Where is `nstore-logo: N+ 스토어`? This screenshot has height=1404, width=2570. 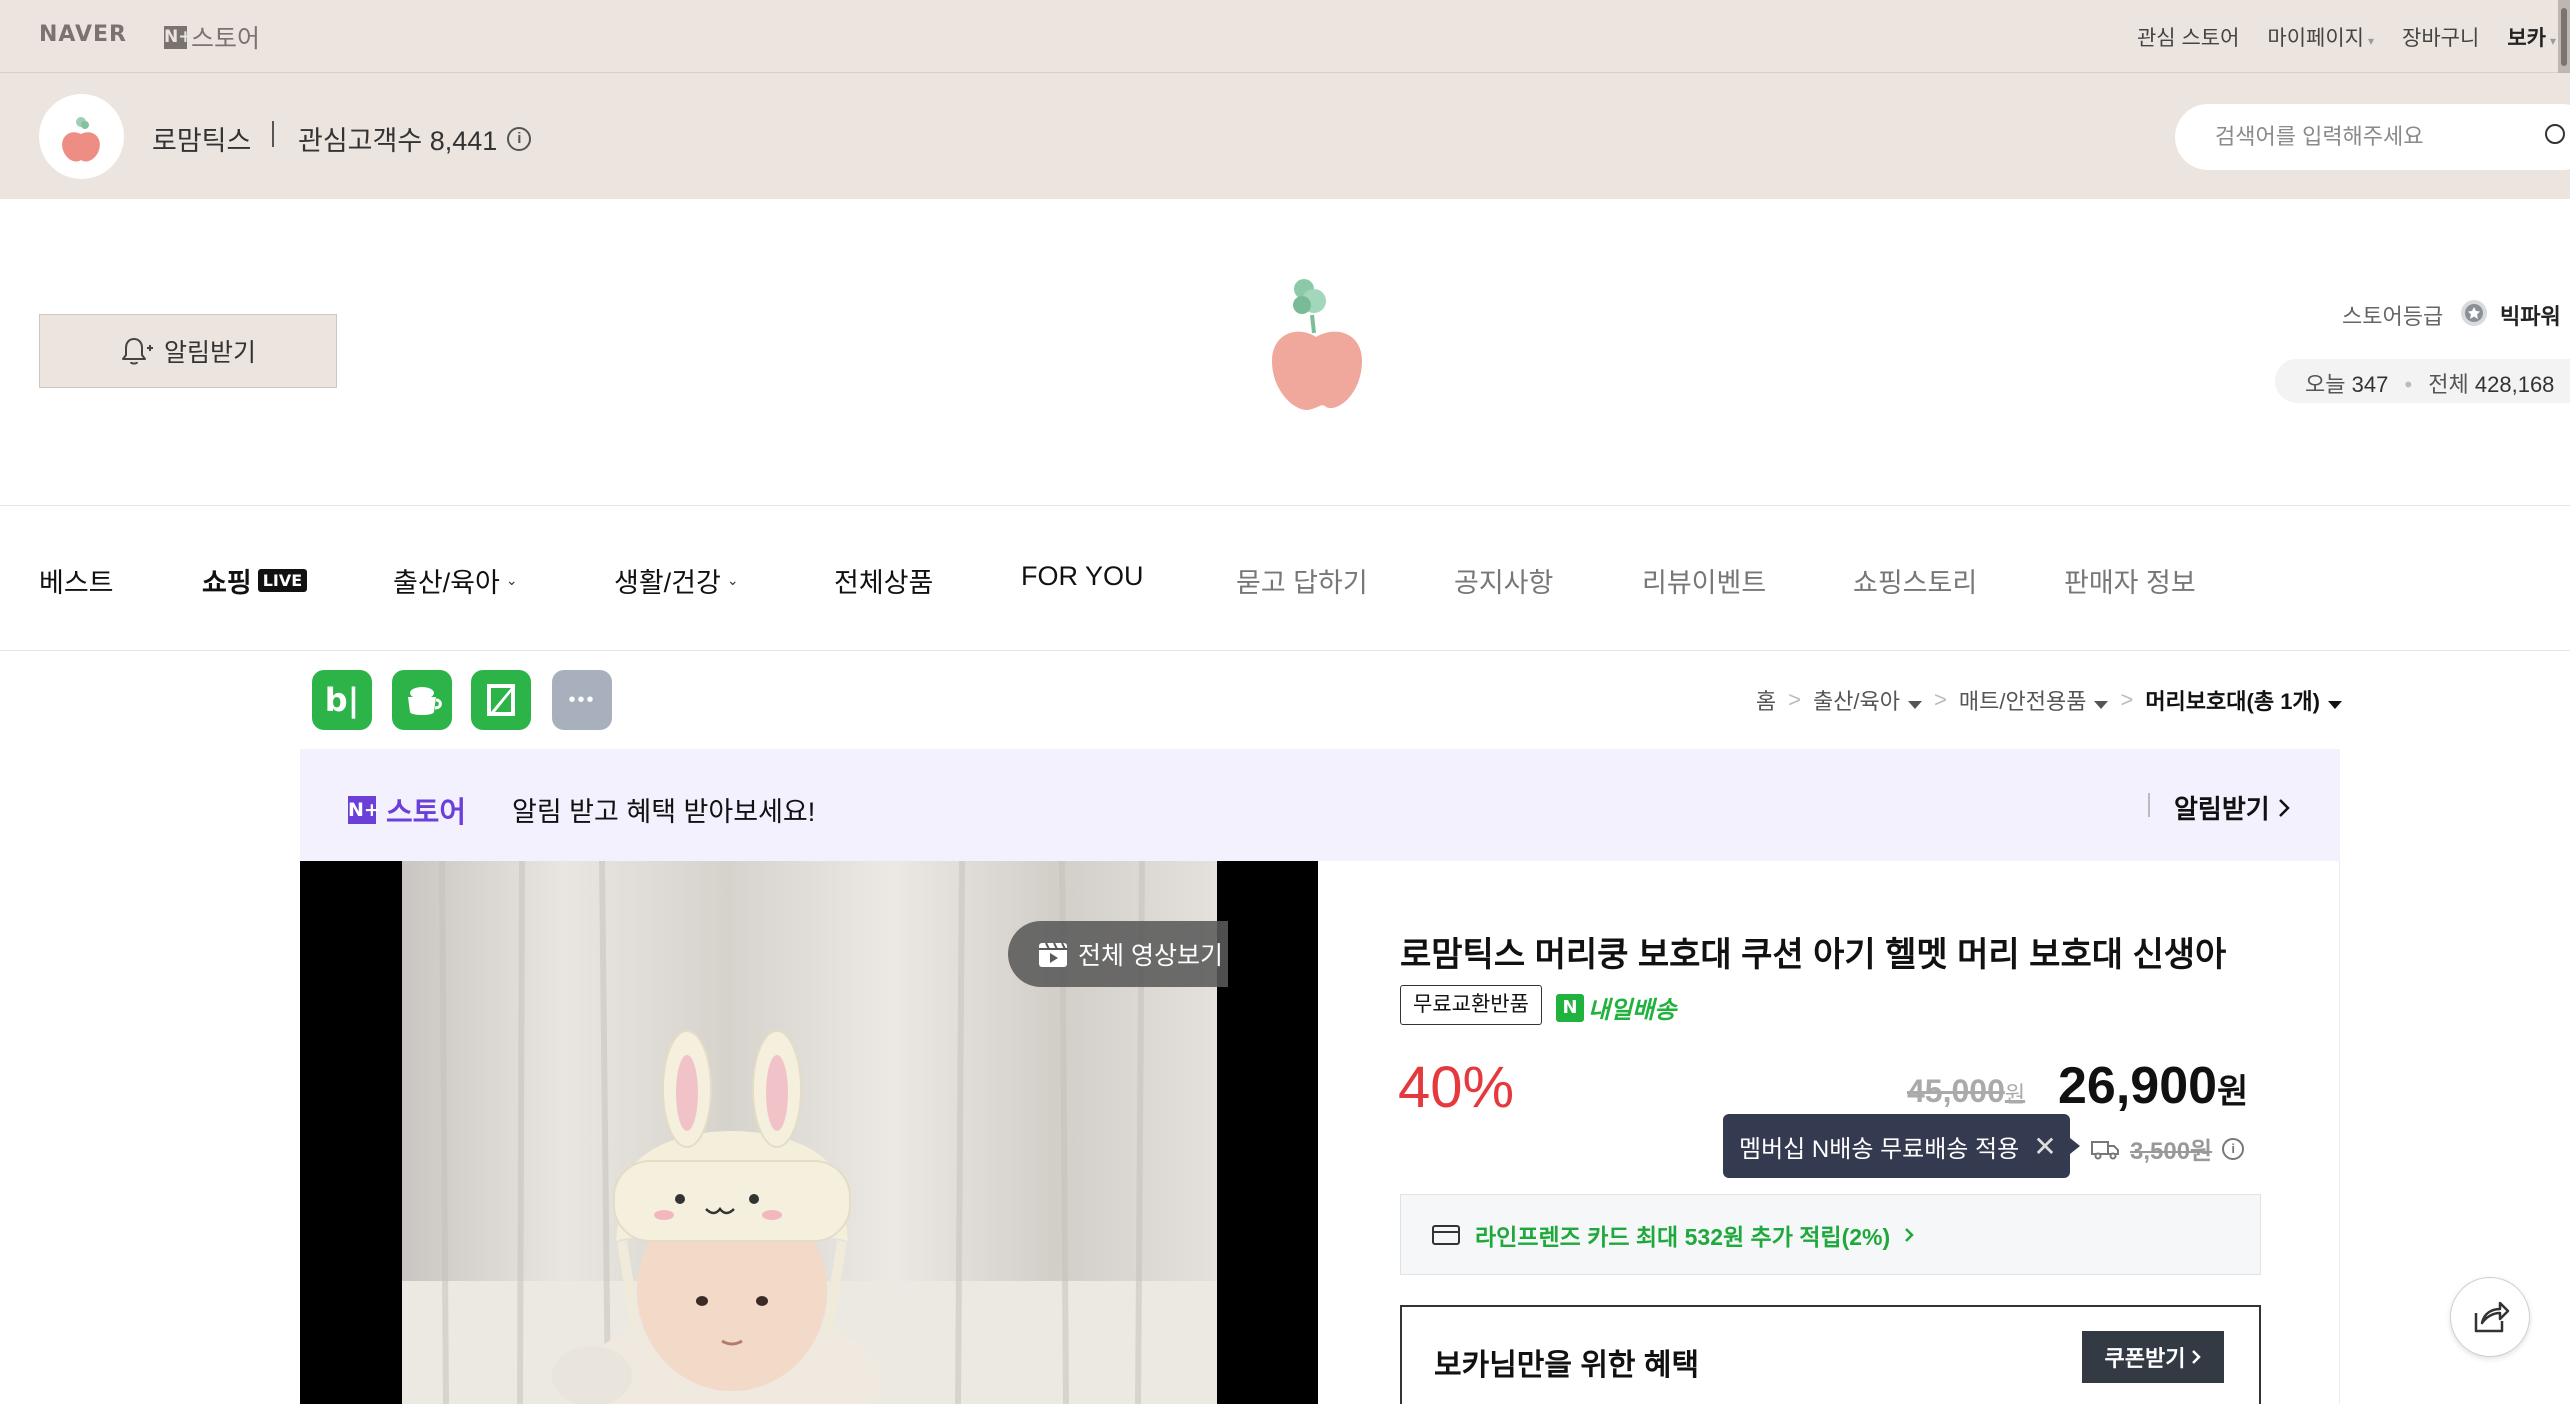 nstore-logo: N+ 스토어 is located at coordinates (212, 37).